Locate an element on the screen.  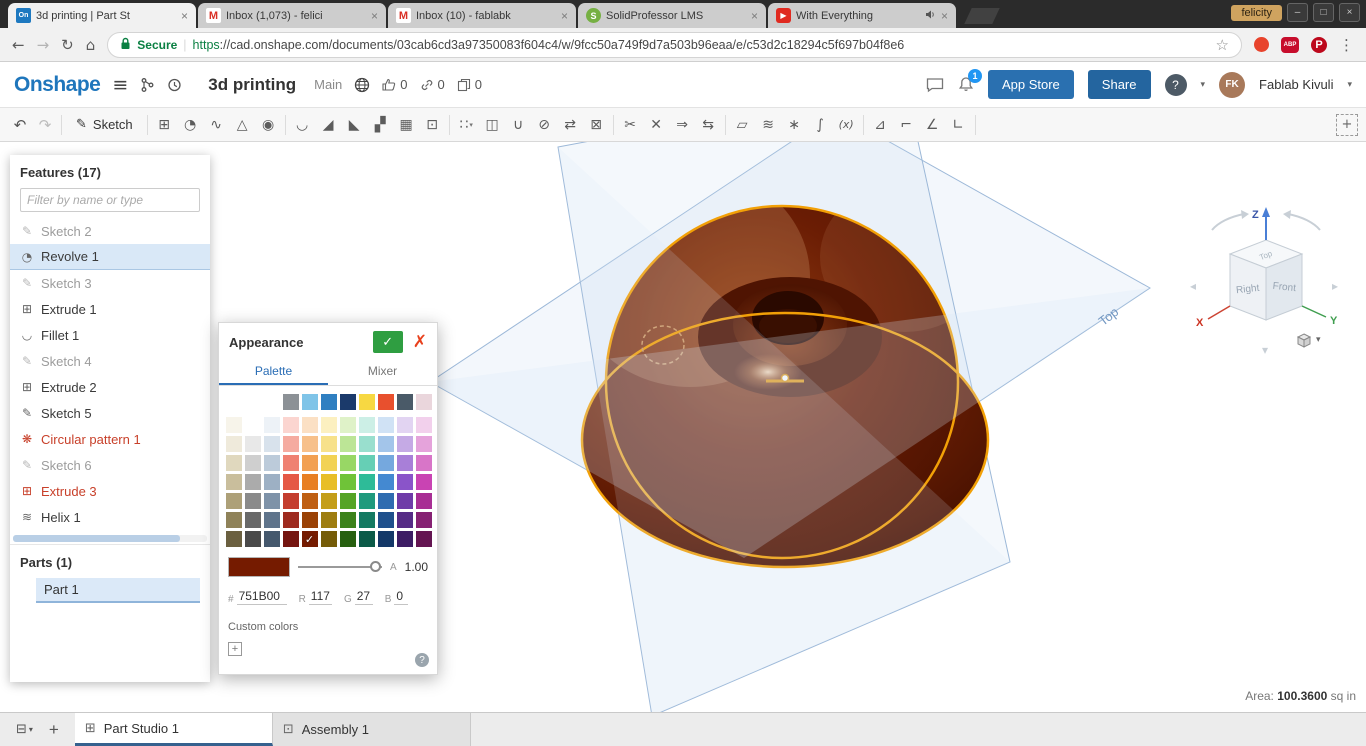
corner-icon: ∟ is located at coordinates (958, 125).